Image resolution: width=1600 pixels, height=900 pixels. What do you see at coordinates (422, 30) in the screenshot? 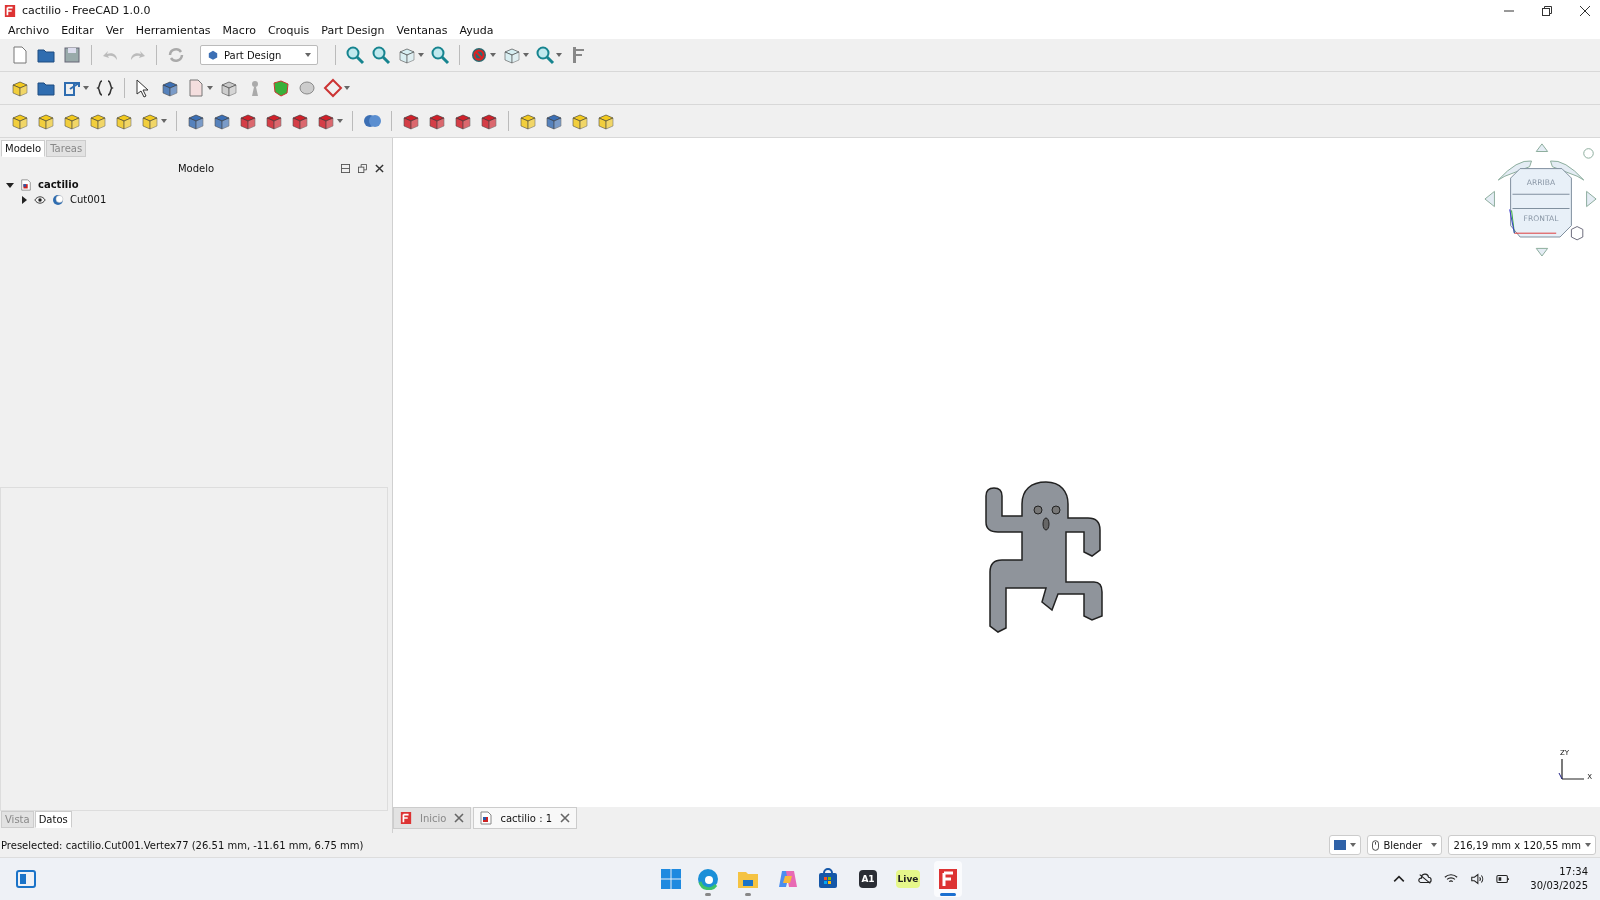
I see `menu-item: Ventanas` at bounding box center [422, 30].